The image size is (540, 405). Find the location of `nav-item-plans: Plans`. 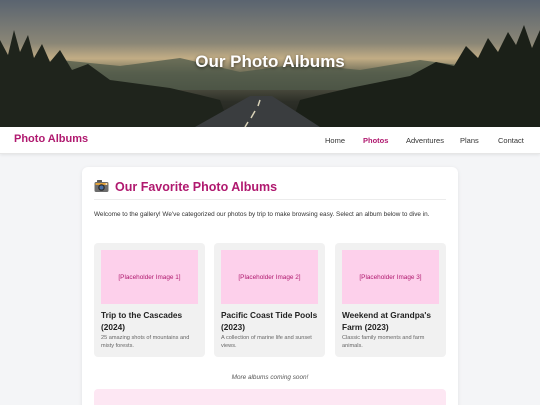

nav-item-plans: Plans is located at coordinates (469, 140).